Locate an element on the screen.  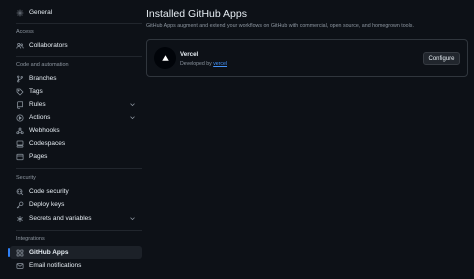
sidebar-item-deploy-keys: Deploy keys is located at coordinates (76, 204).